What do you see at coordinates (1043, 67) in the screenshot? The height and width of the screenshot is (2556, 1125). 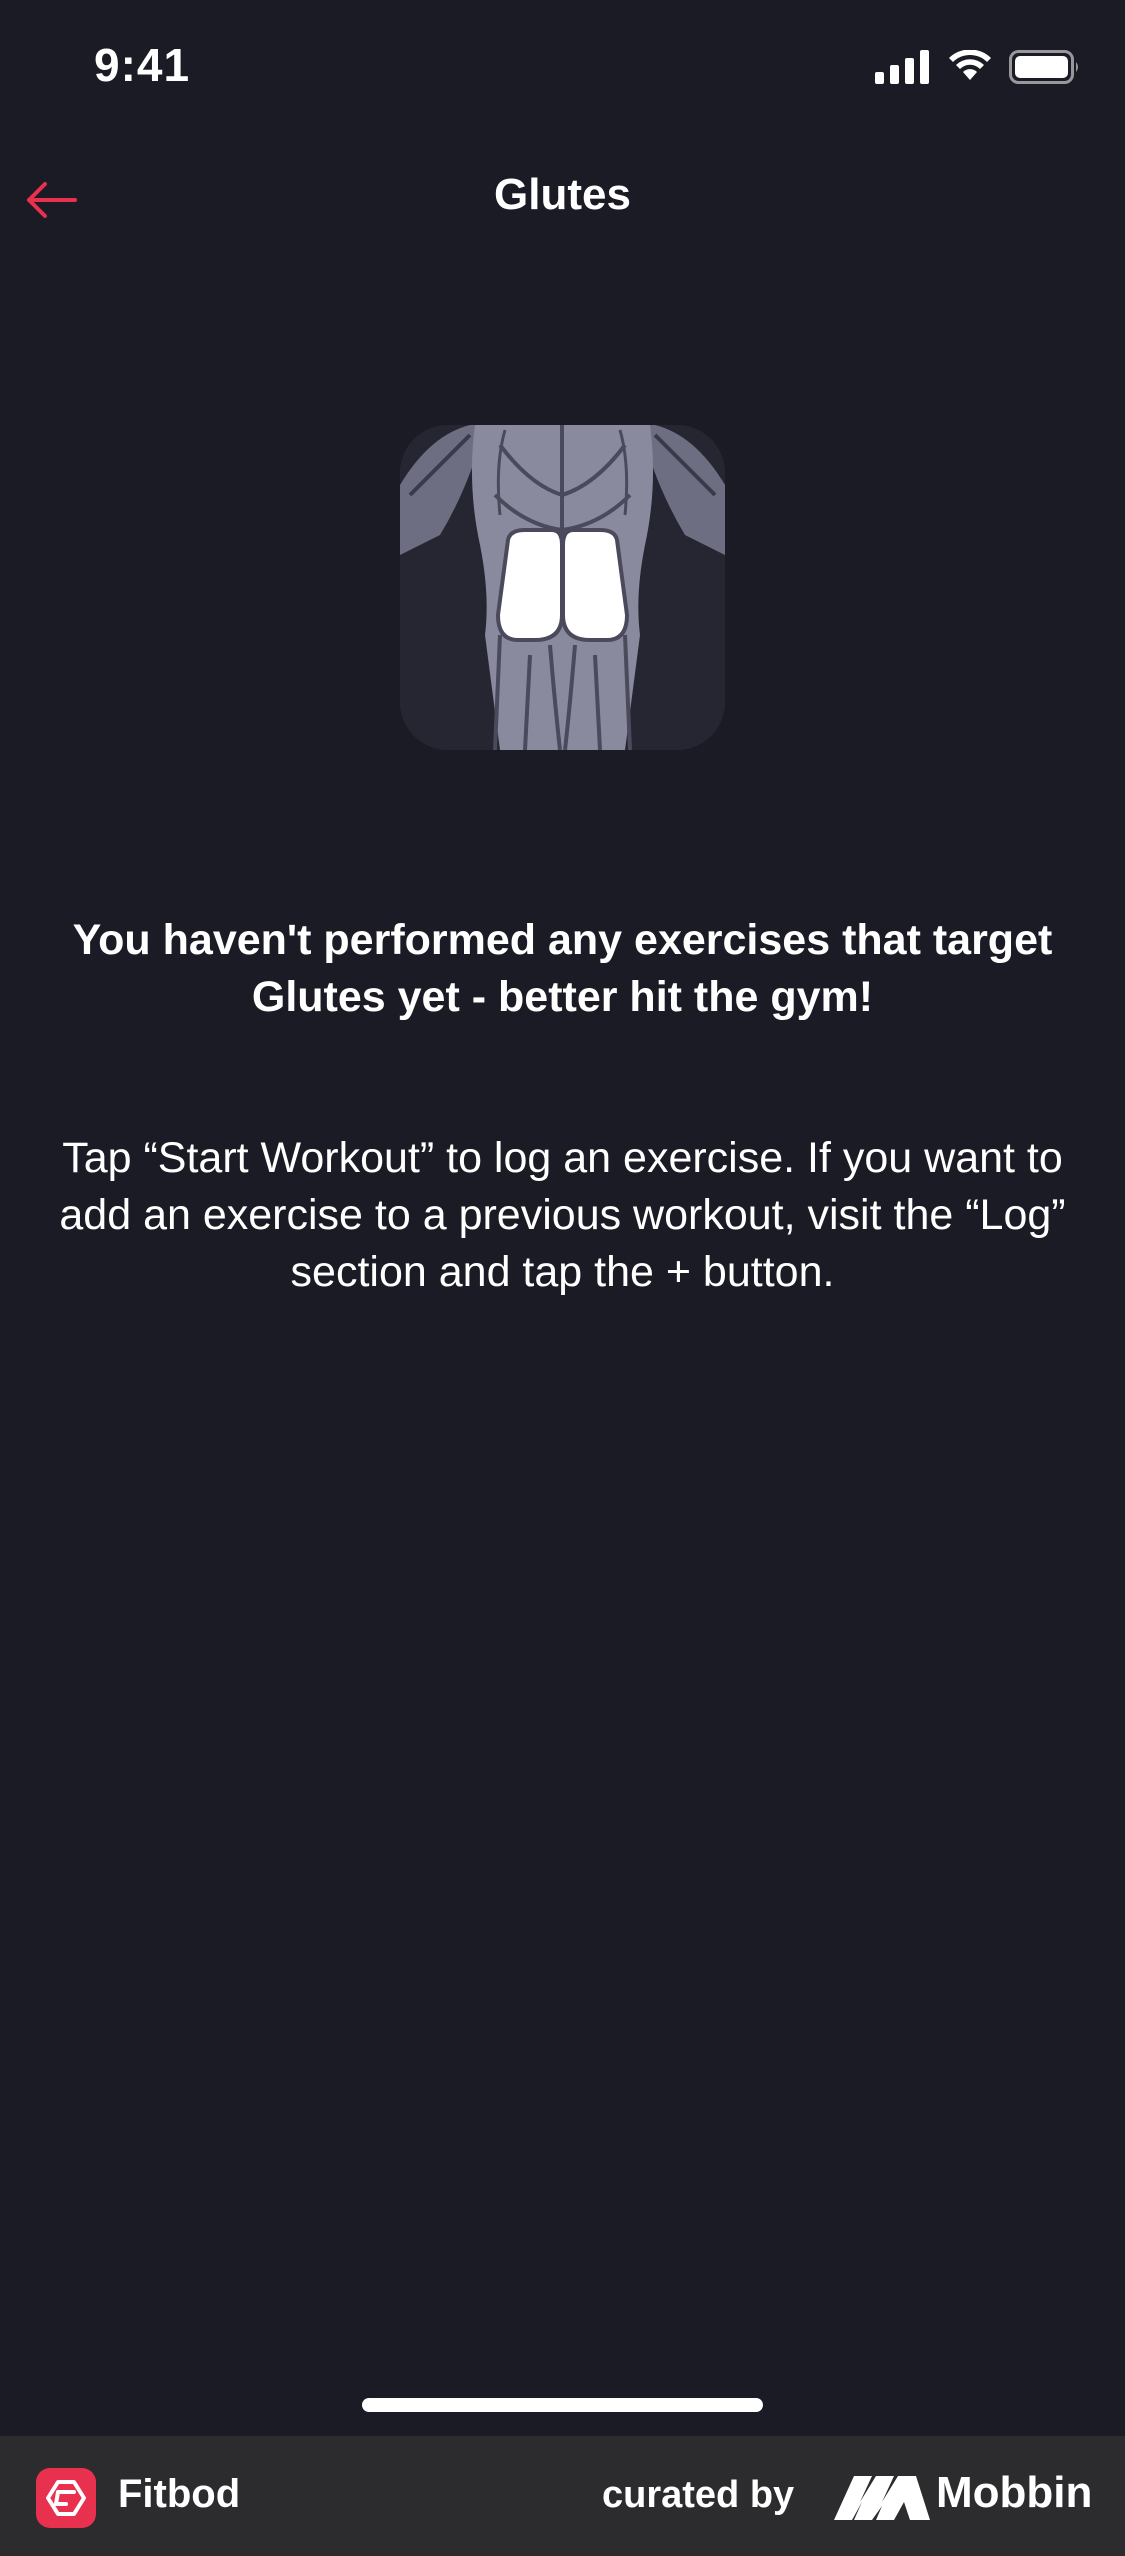 I see `battery-icon` at bounding box center [1043, 67].